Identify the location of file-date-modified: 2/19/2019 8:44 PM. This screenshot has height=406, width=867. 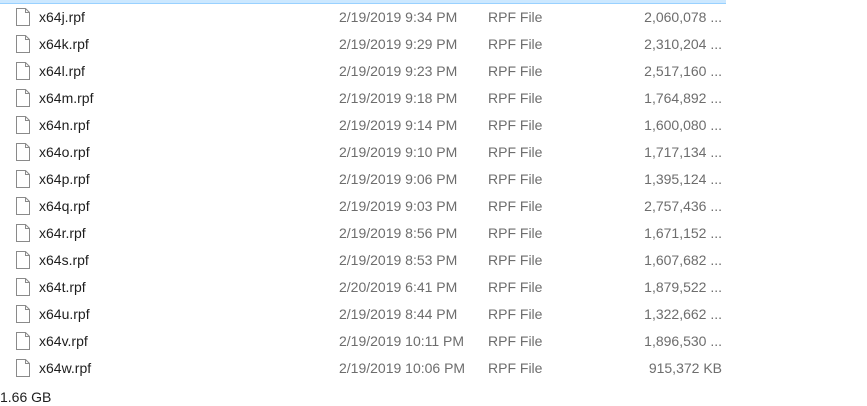
(398, 314).